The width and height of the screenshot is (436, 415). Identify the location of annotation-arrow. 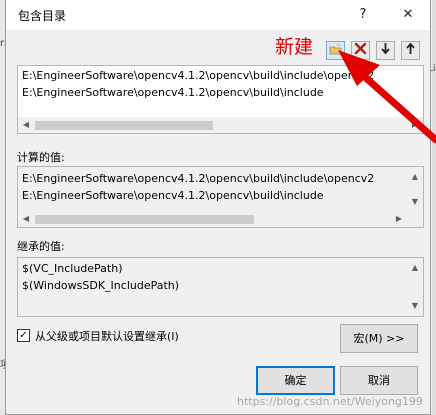
(387, 97).